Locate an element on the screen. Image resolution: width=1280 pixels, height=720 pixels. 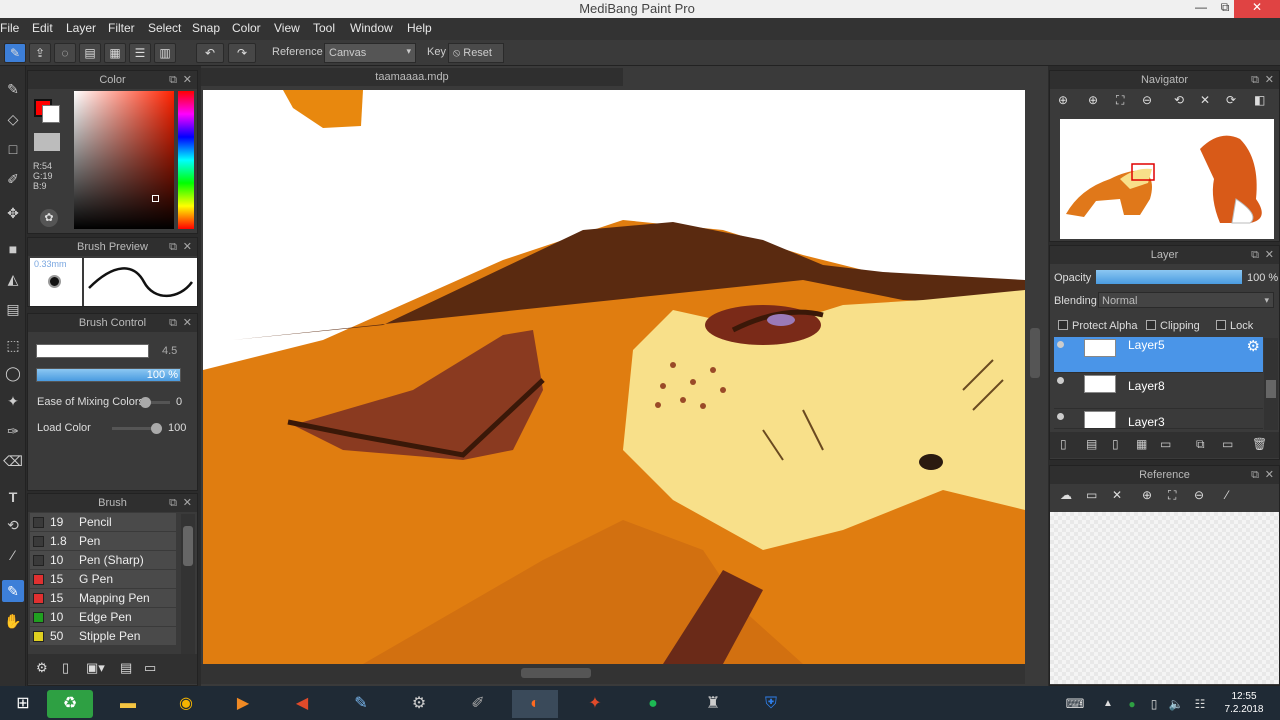
cloud-icon: ☁ is located at coordinates (1066, 495).